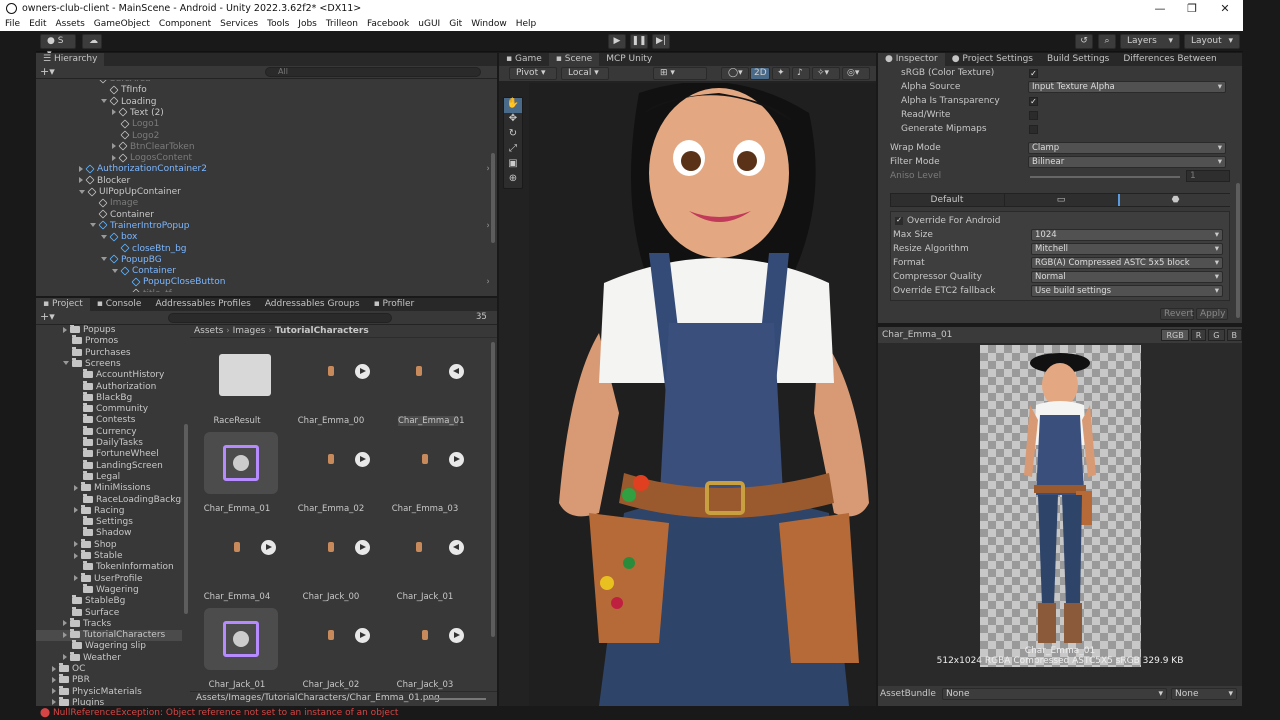  I want to click on asset-bundle-variant-dropdown: None ▾, so click(1204, 694).